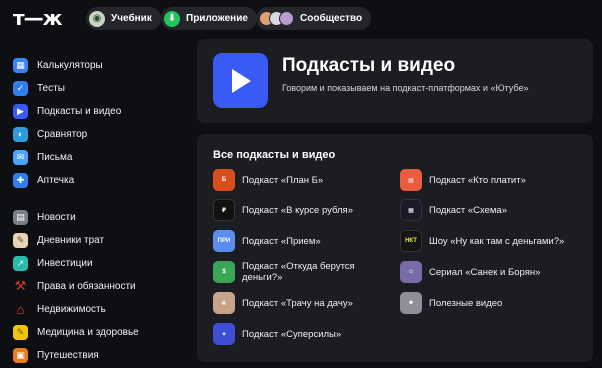 The width and height of the screenshot is (602, 368). I want to click on sidebar-item-medicine: ✎ Медицина и здоровье, so click(76, 332).